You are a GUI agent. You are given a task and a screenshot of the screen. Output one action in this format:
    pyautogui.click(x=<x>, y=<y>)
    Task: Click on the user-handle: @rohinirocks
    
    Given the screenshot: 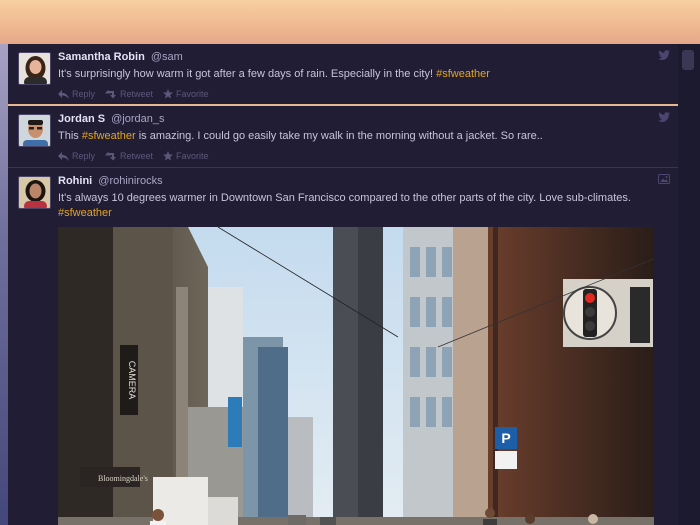 What is the action you would take?
    pyautogui.click(x=130, y=181)
    